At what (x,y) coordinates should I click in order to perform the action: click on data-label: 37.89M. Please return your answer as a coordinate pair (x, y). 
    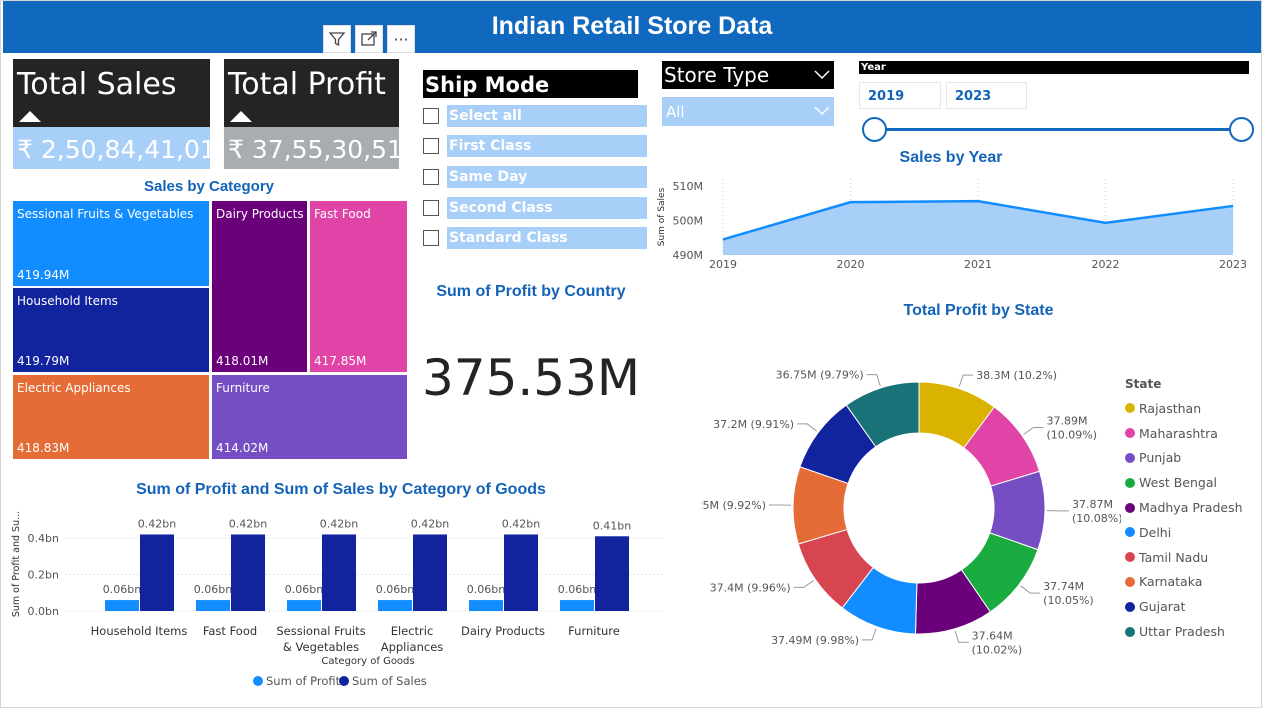
    Looking at the image, I should click on (1067, 420).